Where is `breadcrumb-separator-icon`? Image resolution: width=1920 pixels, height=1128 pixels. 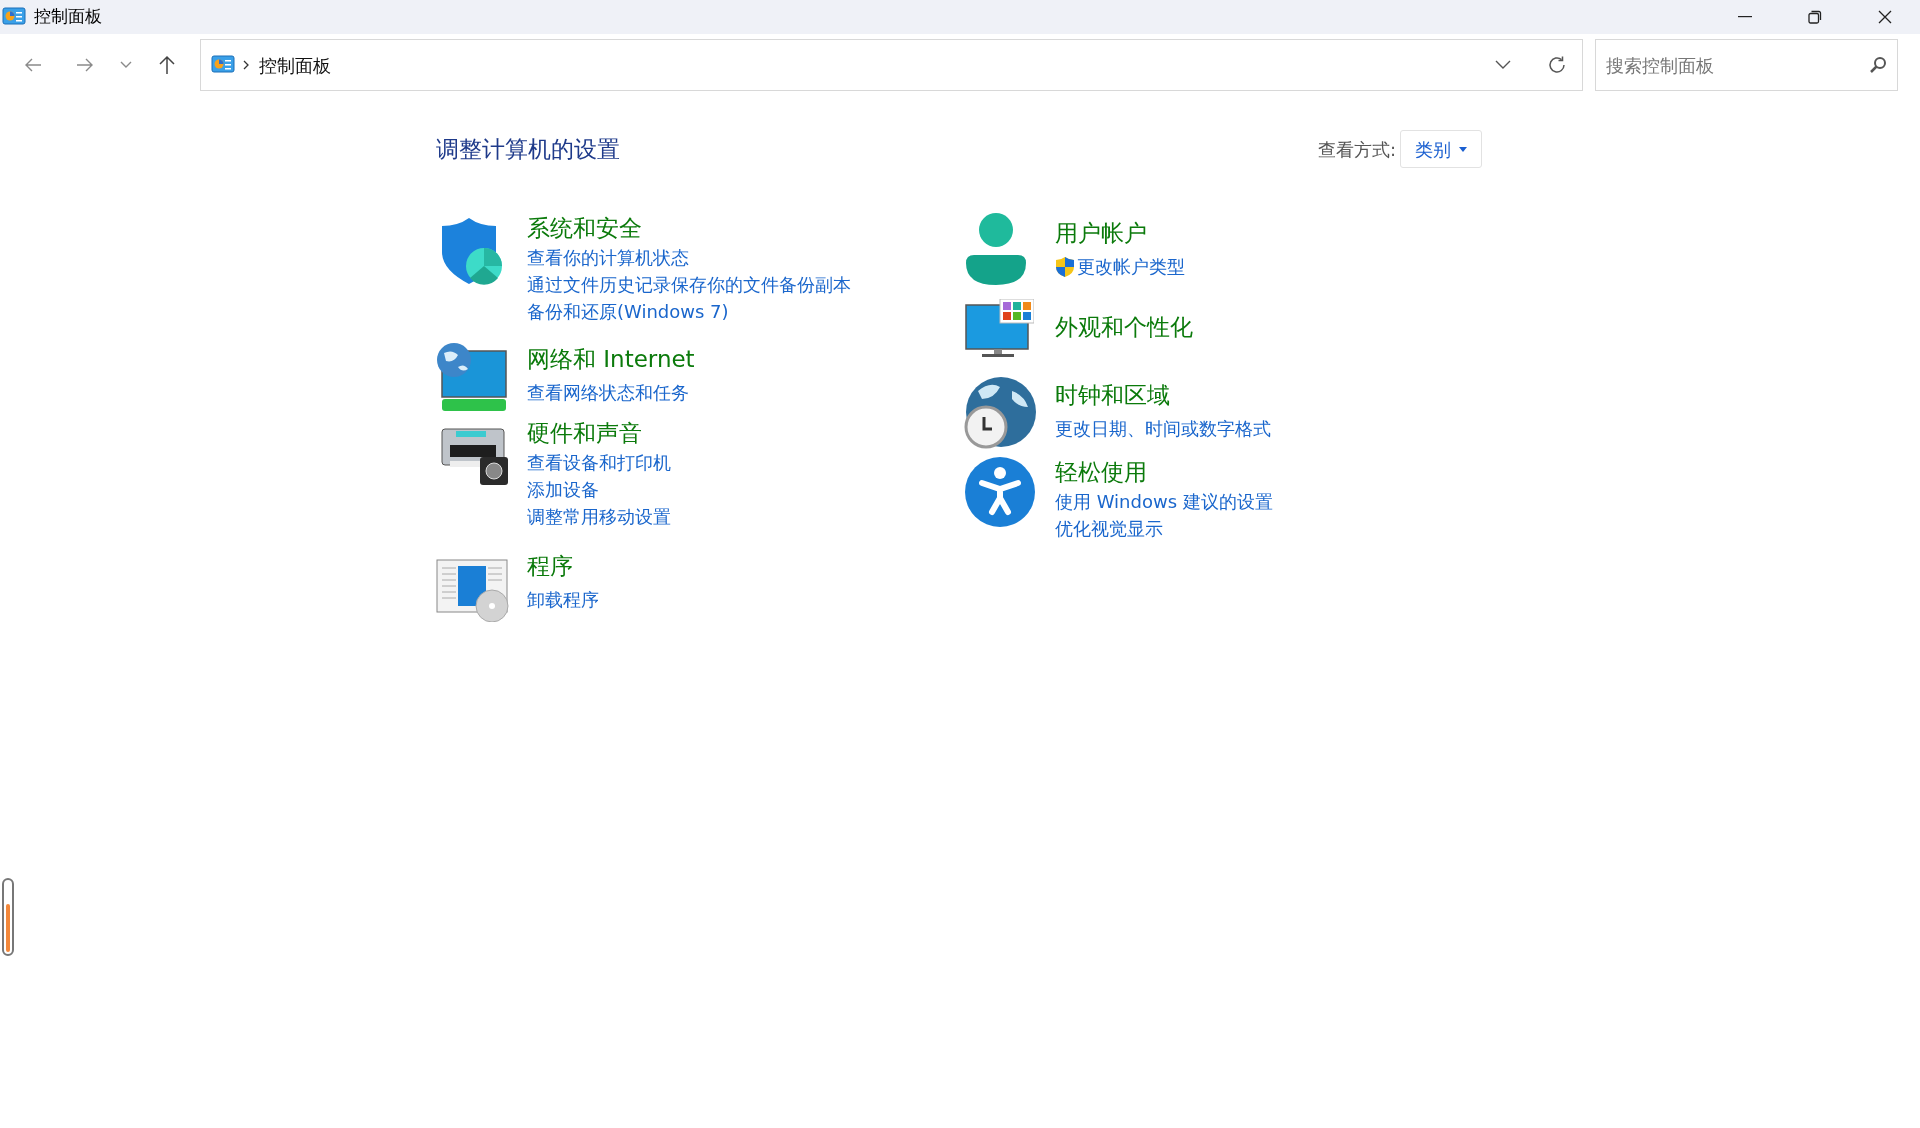
breadcrumb-separator-icon is located at coordinates (246, 65).